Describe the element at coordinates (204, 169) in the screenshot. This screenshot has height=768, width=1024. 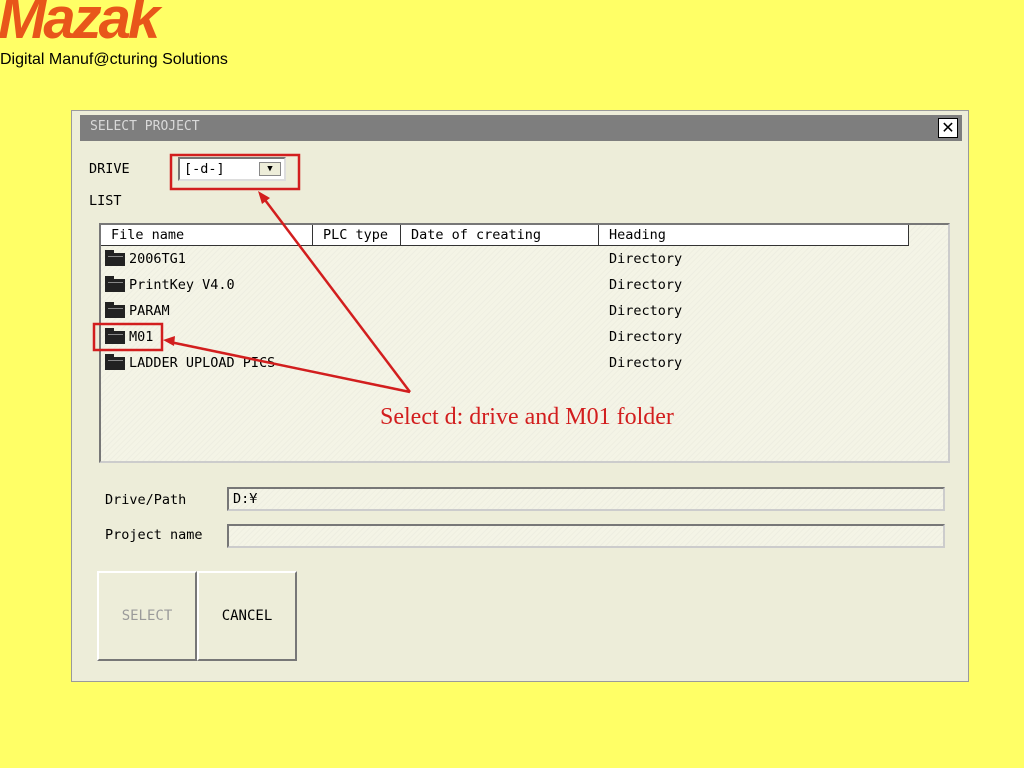
I see `drive-dropdown-value: [-d-]` at that location.